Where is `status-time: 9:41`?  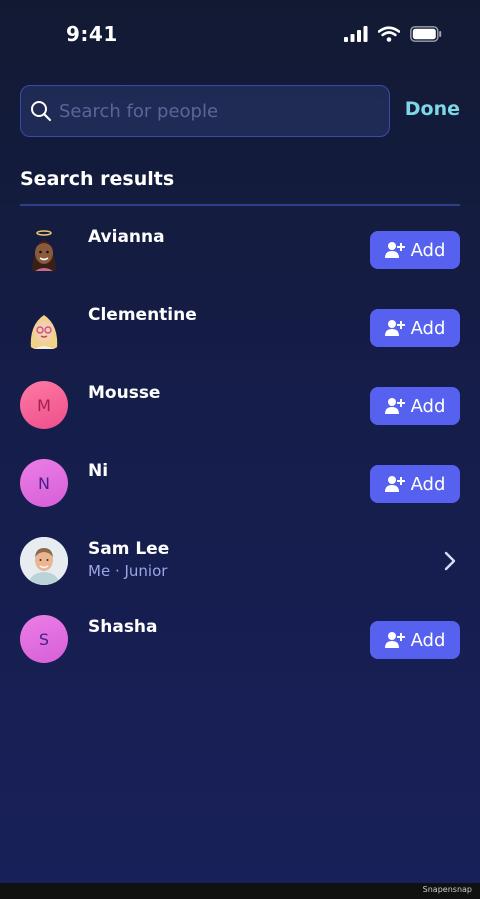 status-time: 9:41 is located at coordinates (92, 34).